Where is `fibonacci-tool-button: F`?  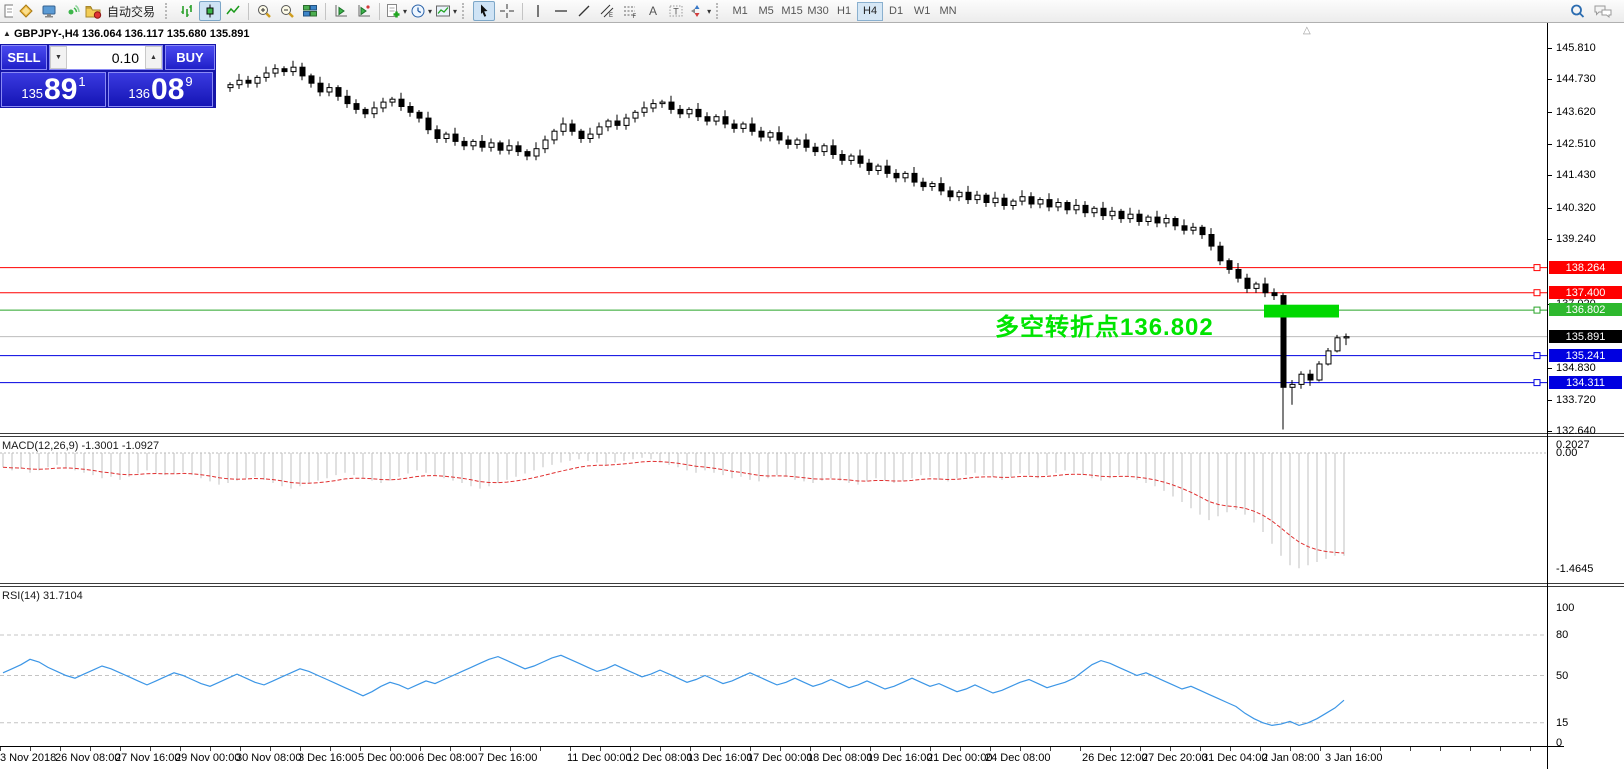 fibonacci-tool-button: F is located at coordinates (630, 11).